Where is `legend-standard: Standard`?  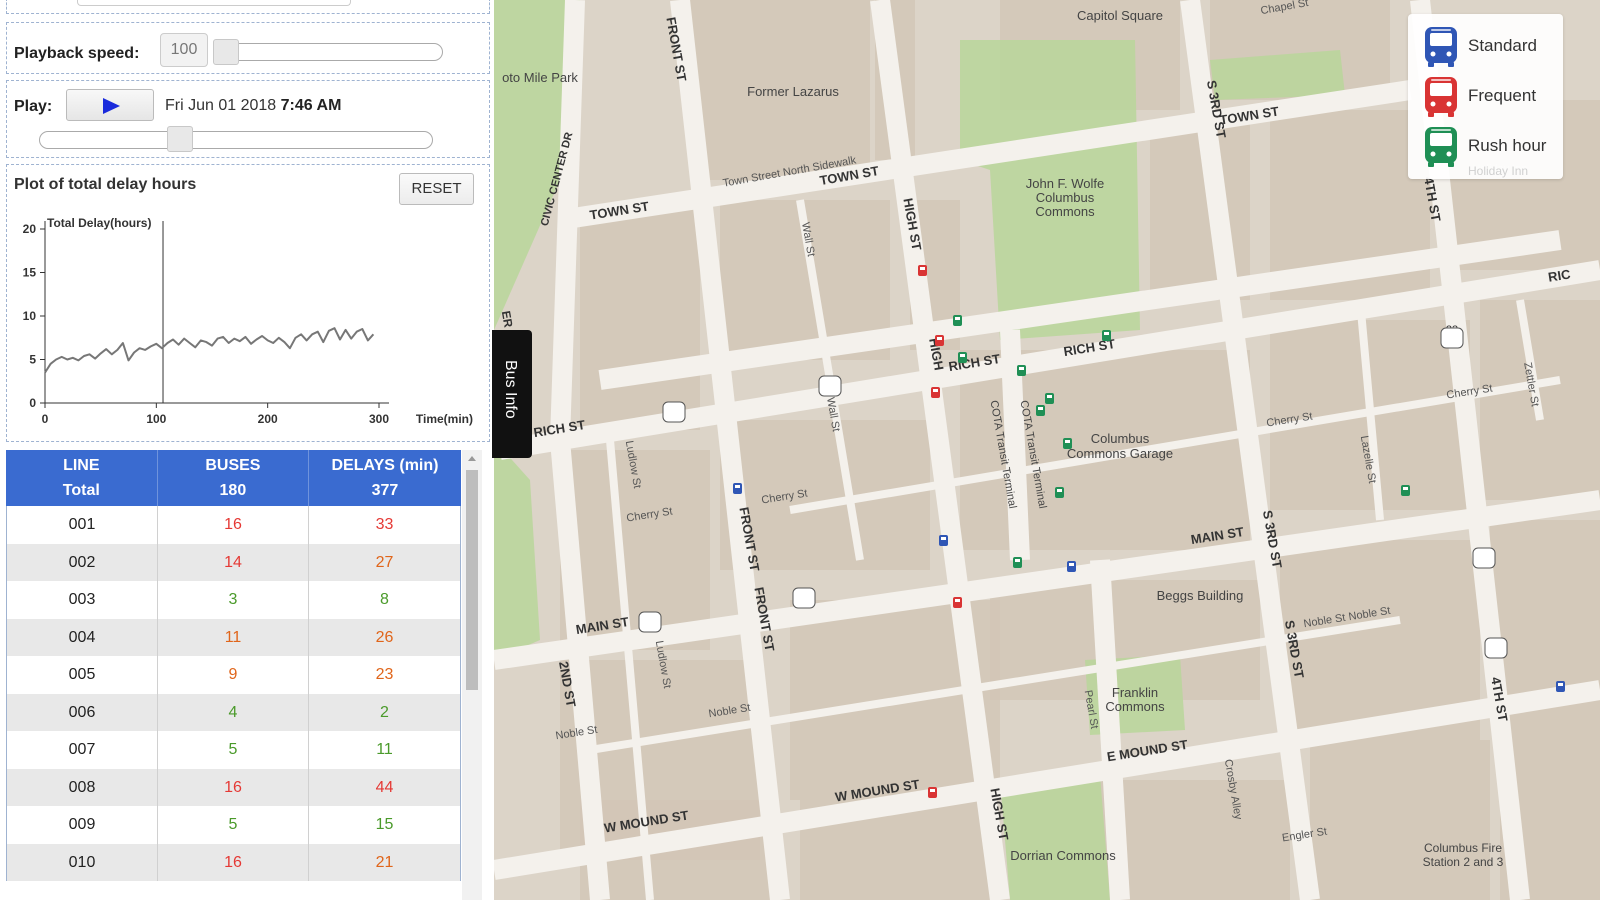
legend-standard: Standard is located at coordinates (1492, 46).